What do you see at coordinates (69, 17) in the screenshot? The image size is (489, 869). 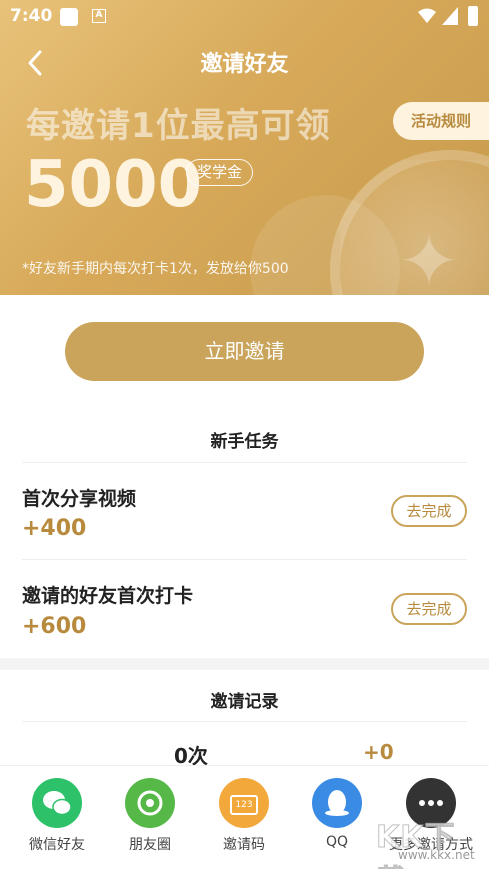 I see `notification-icon` at bounding box center [69, 17].